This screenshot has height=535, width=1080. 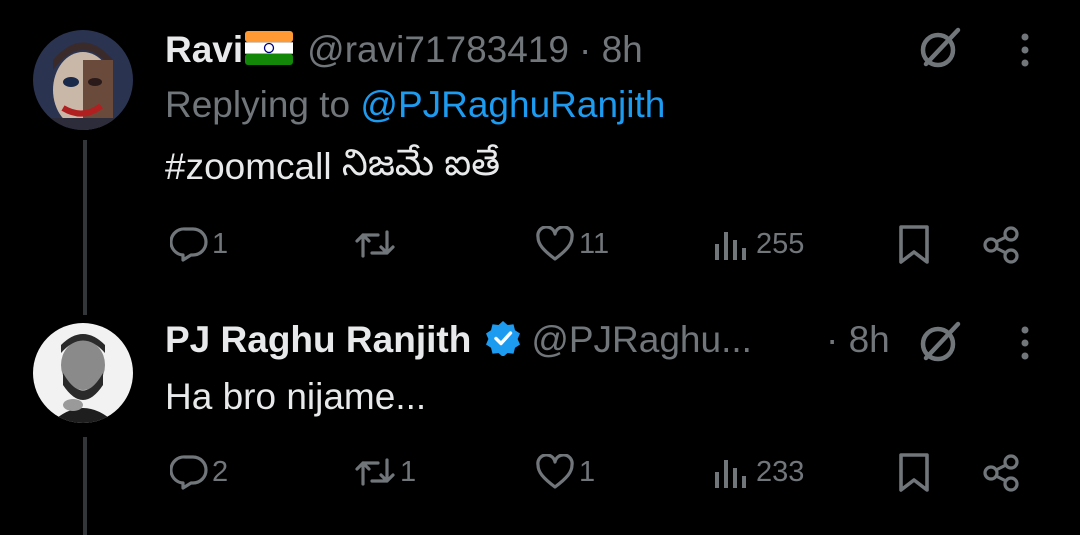 What do you see at coordinates (220, 243) in the screenshot?
I see `reply-count: 1` at bounding box center [220, 243].